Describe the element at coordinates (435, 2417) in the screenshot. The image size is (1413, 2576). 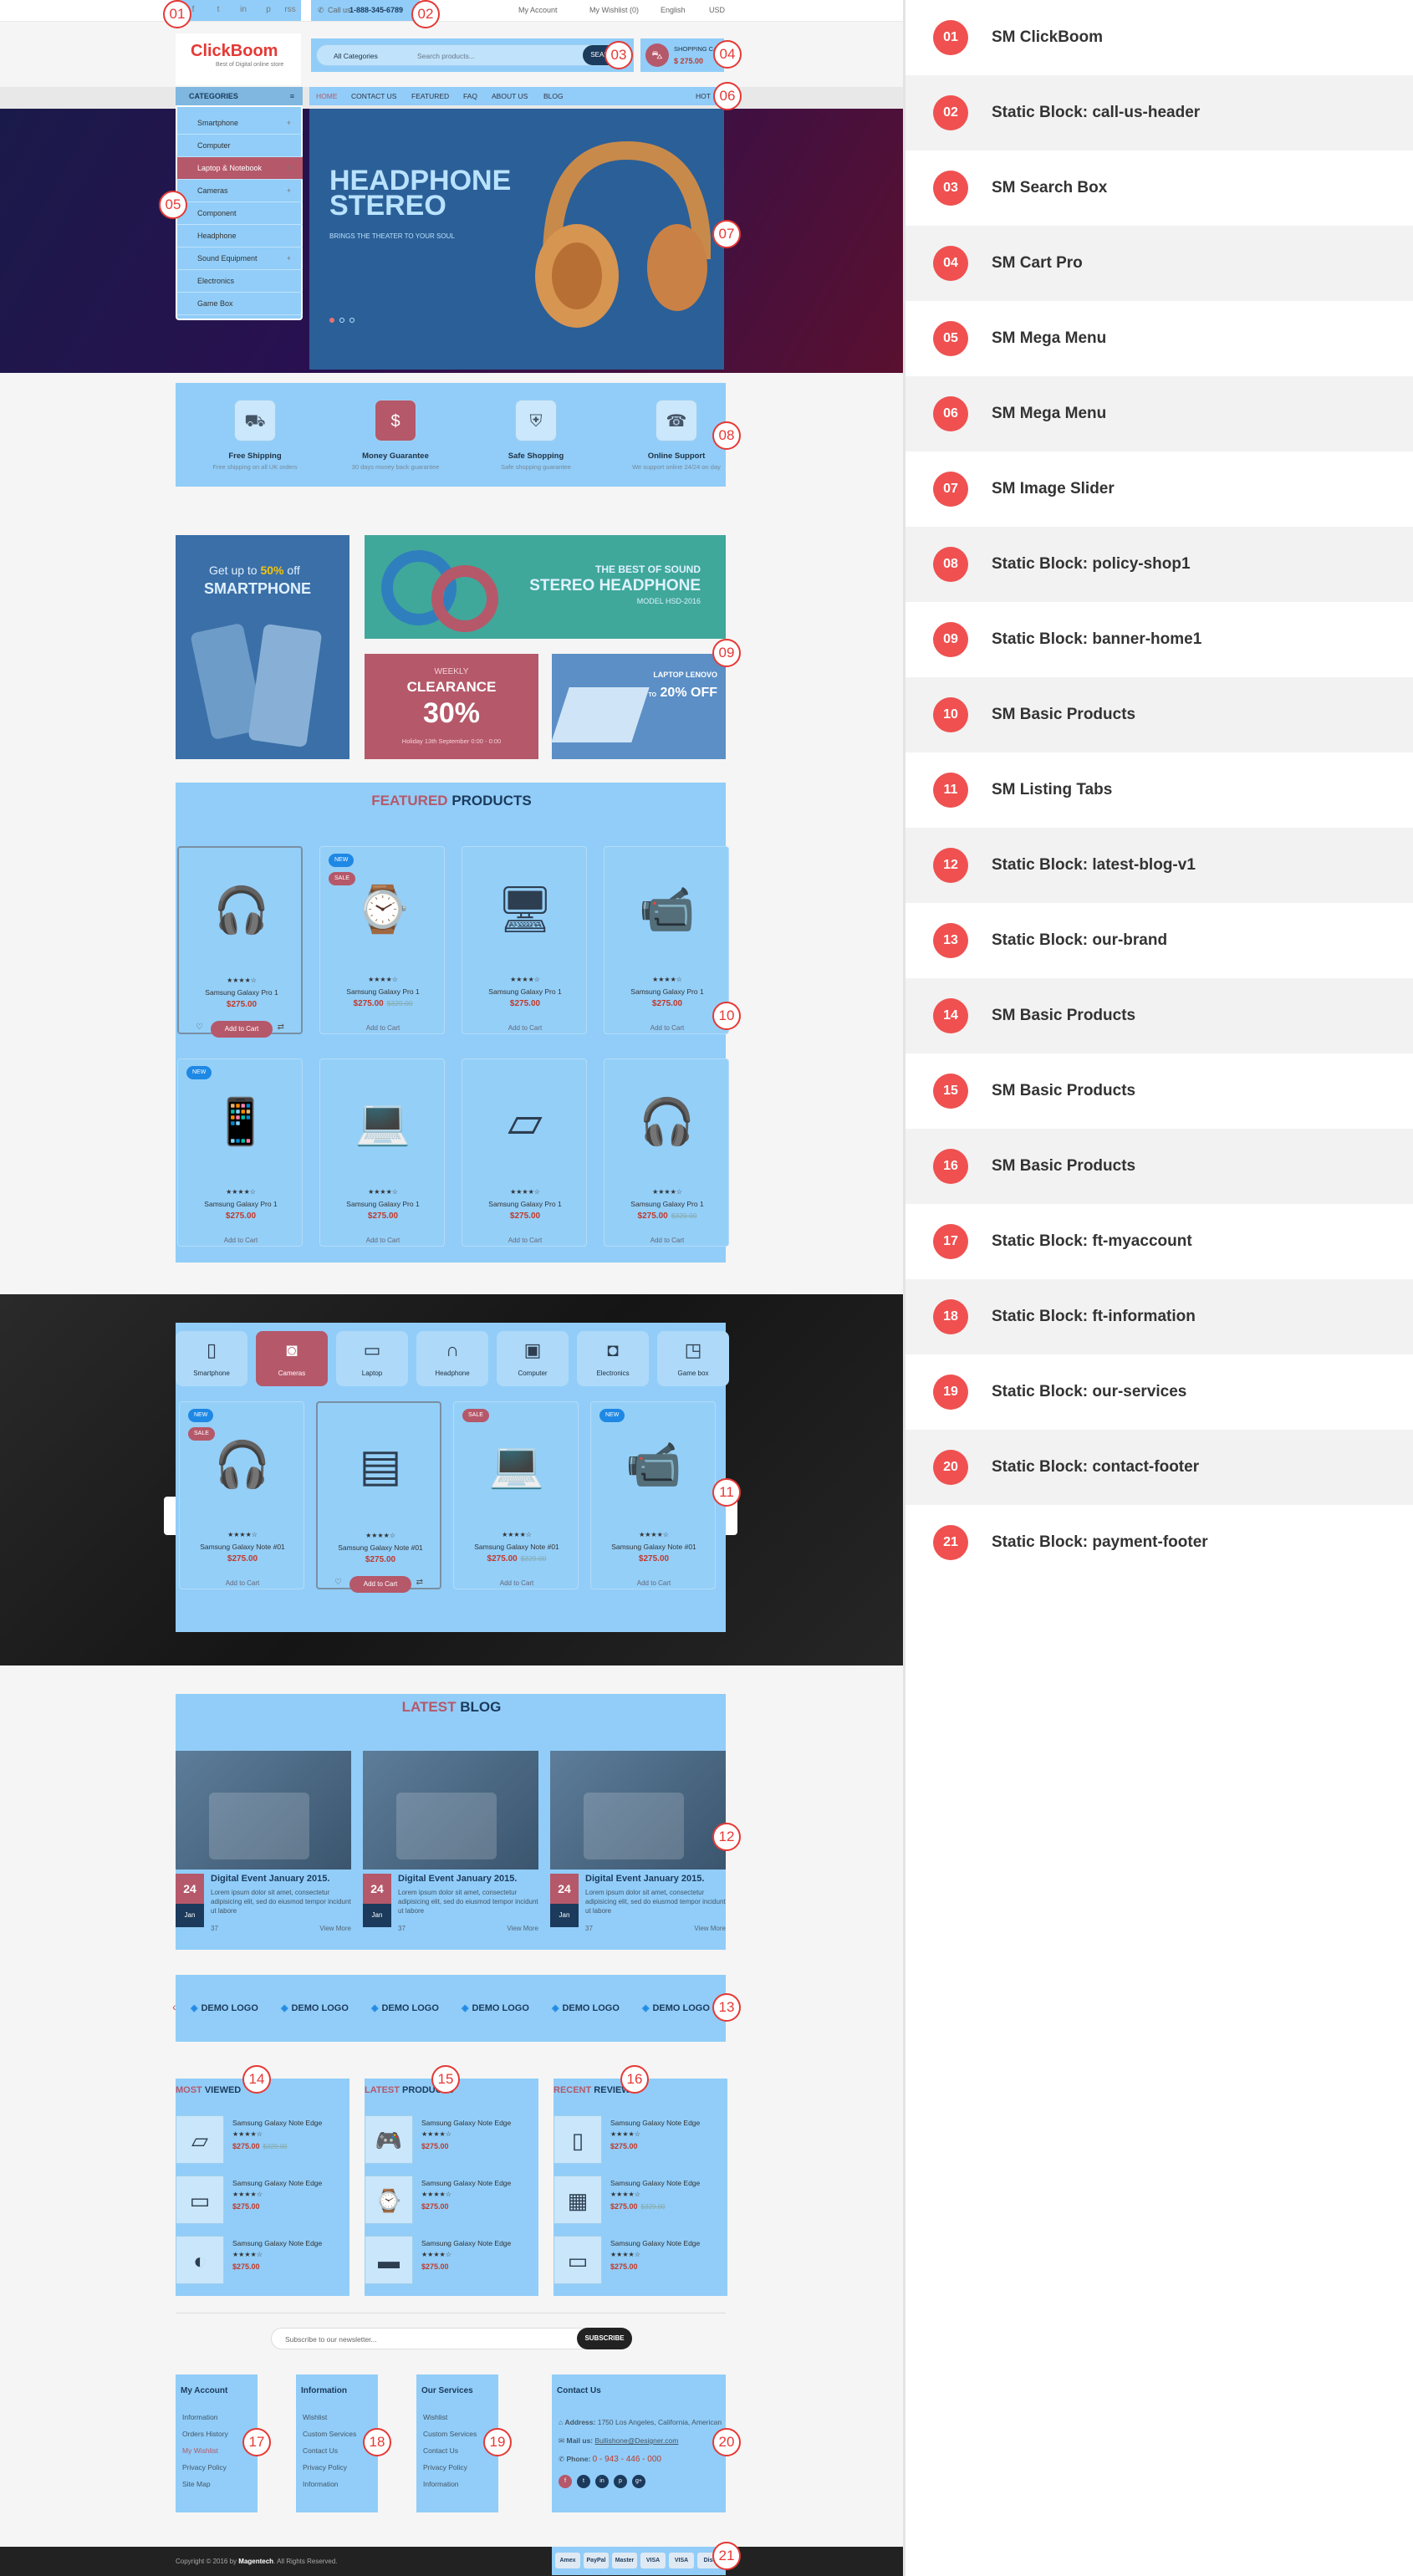
I see `footer-link: Wishlist` at that location.